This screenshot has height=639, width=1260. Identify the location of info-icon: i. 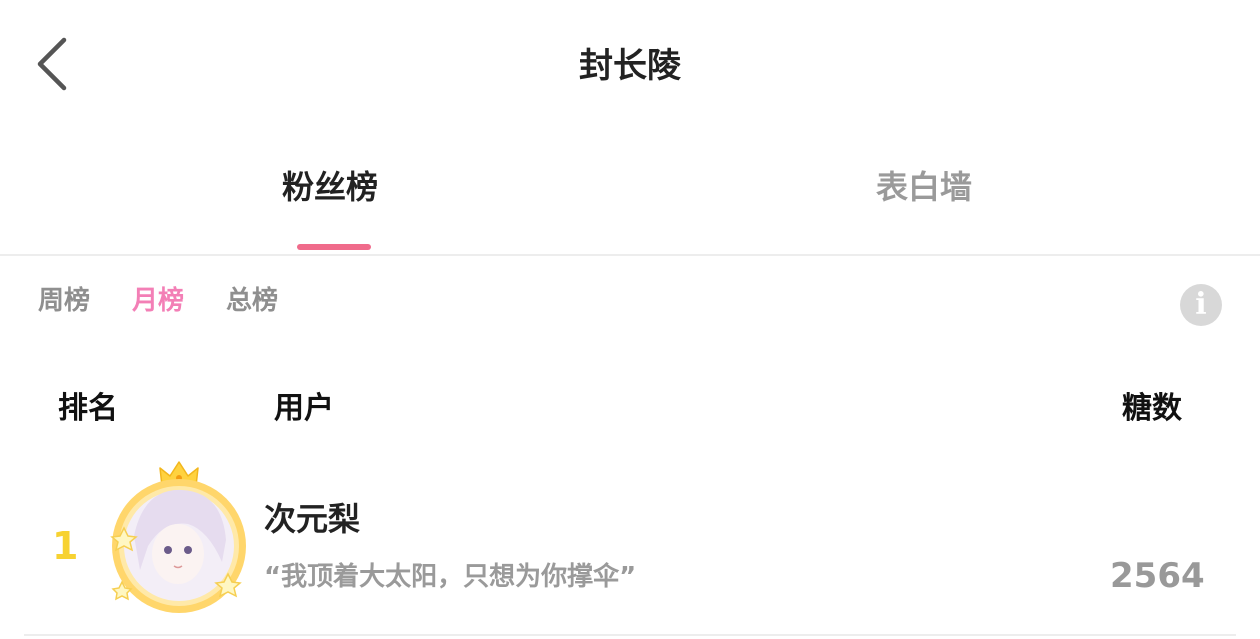
(1201, 305).